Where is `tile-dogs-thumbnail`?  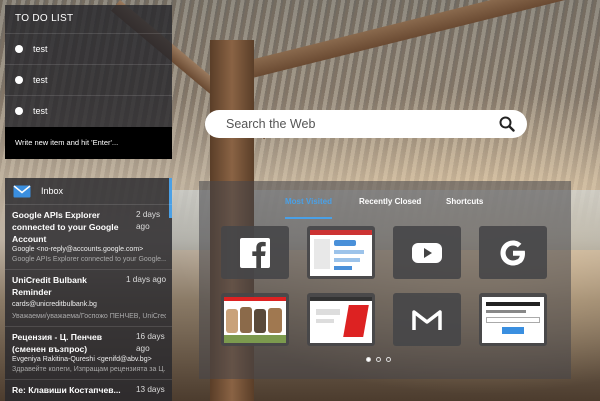
tile-dogs-thumbnail is located at coordinates (255, 319).